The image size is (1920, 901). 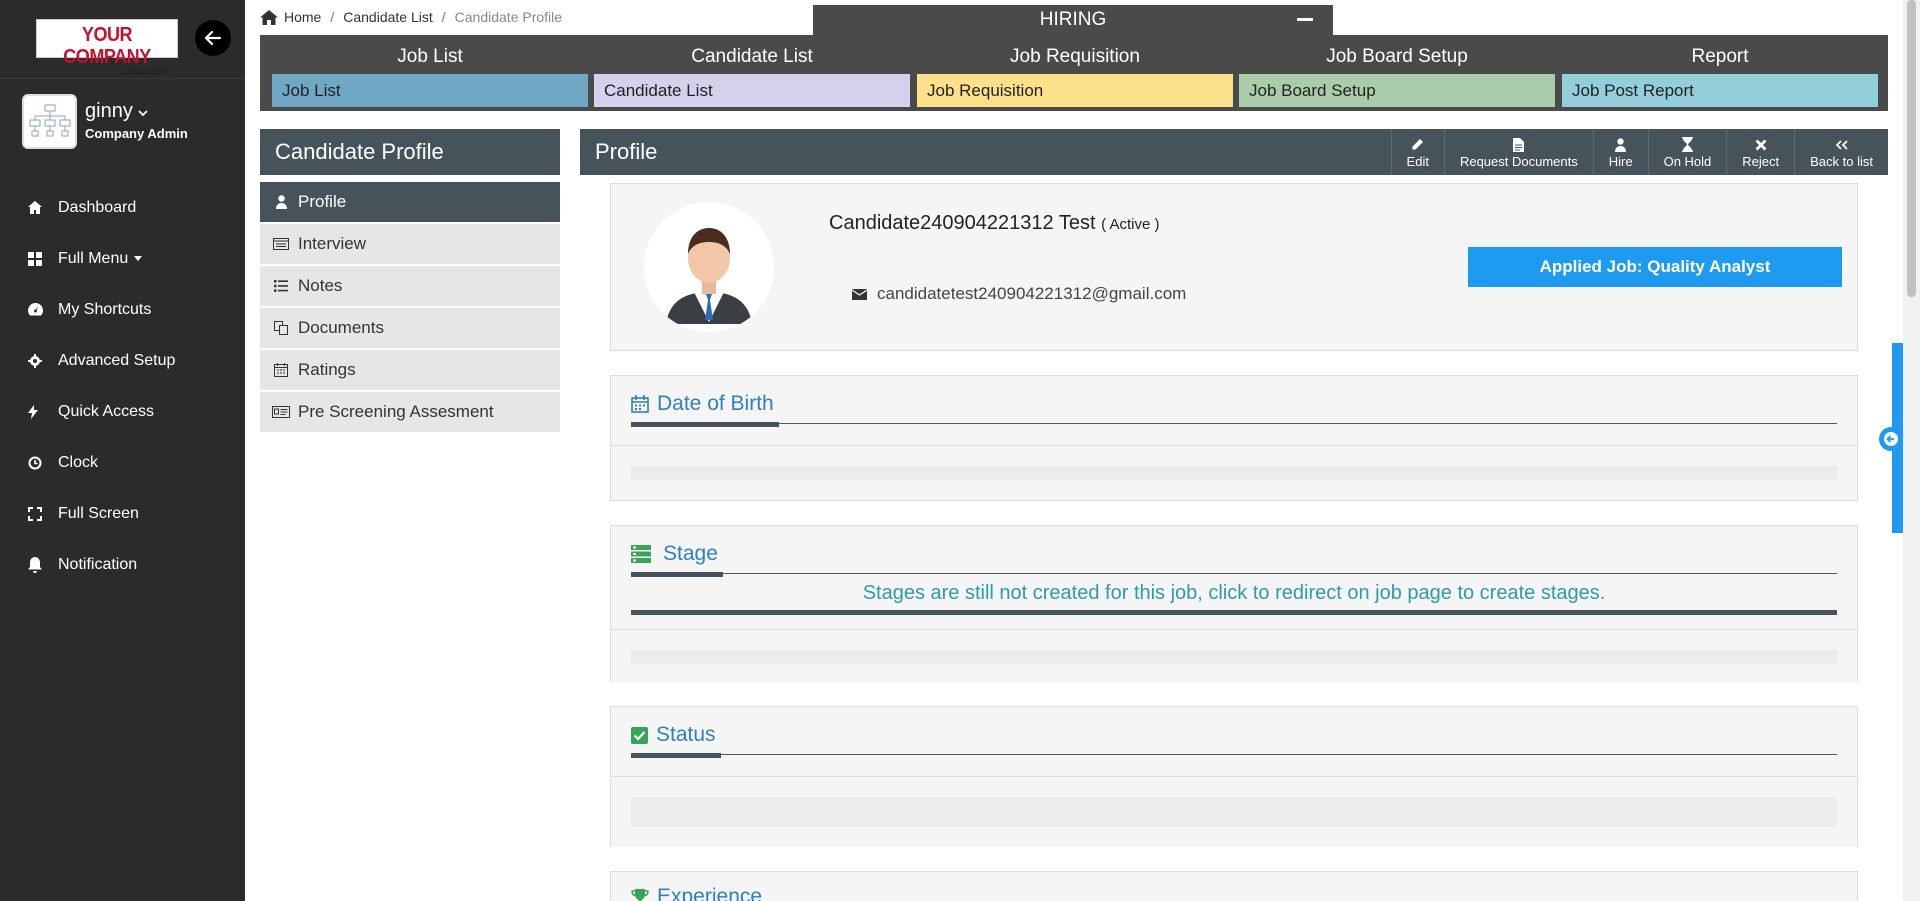 I want to click on user-menu-toggle: ginny, so click(x=117, y=111).